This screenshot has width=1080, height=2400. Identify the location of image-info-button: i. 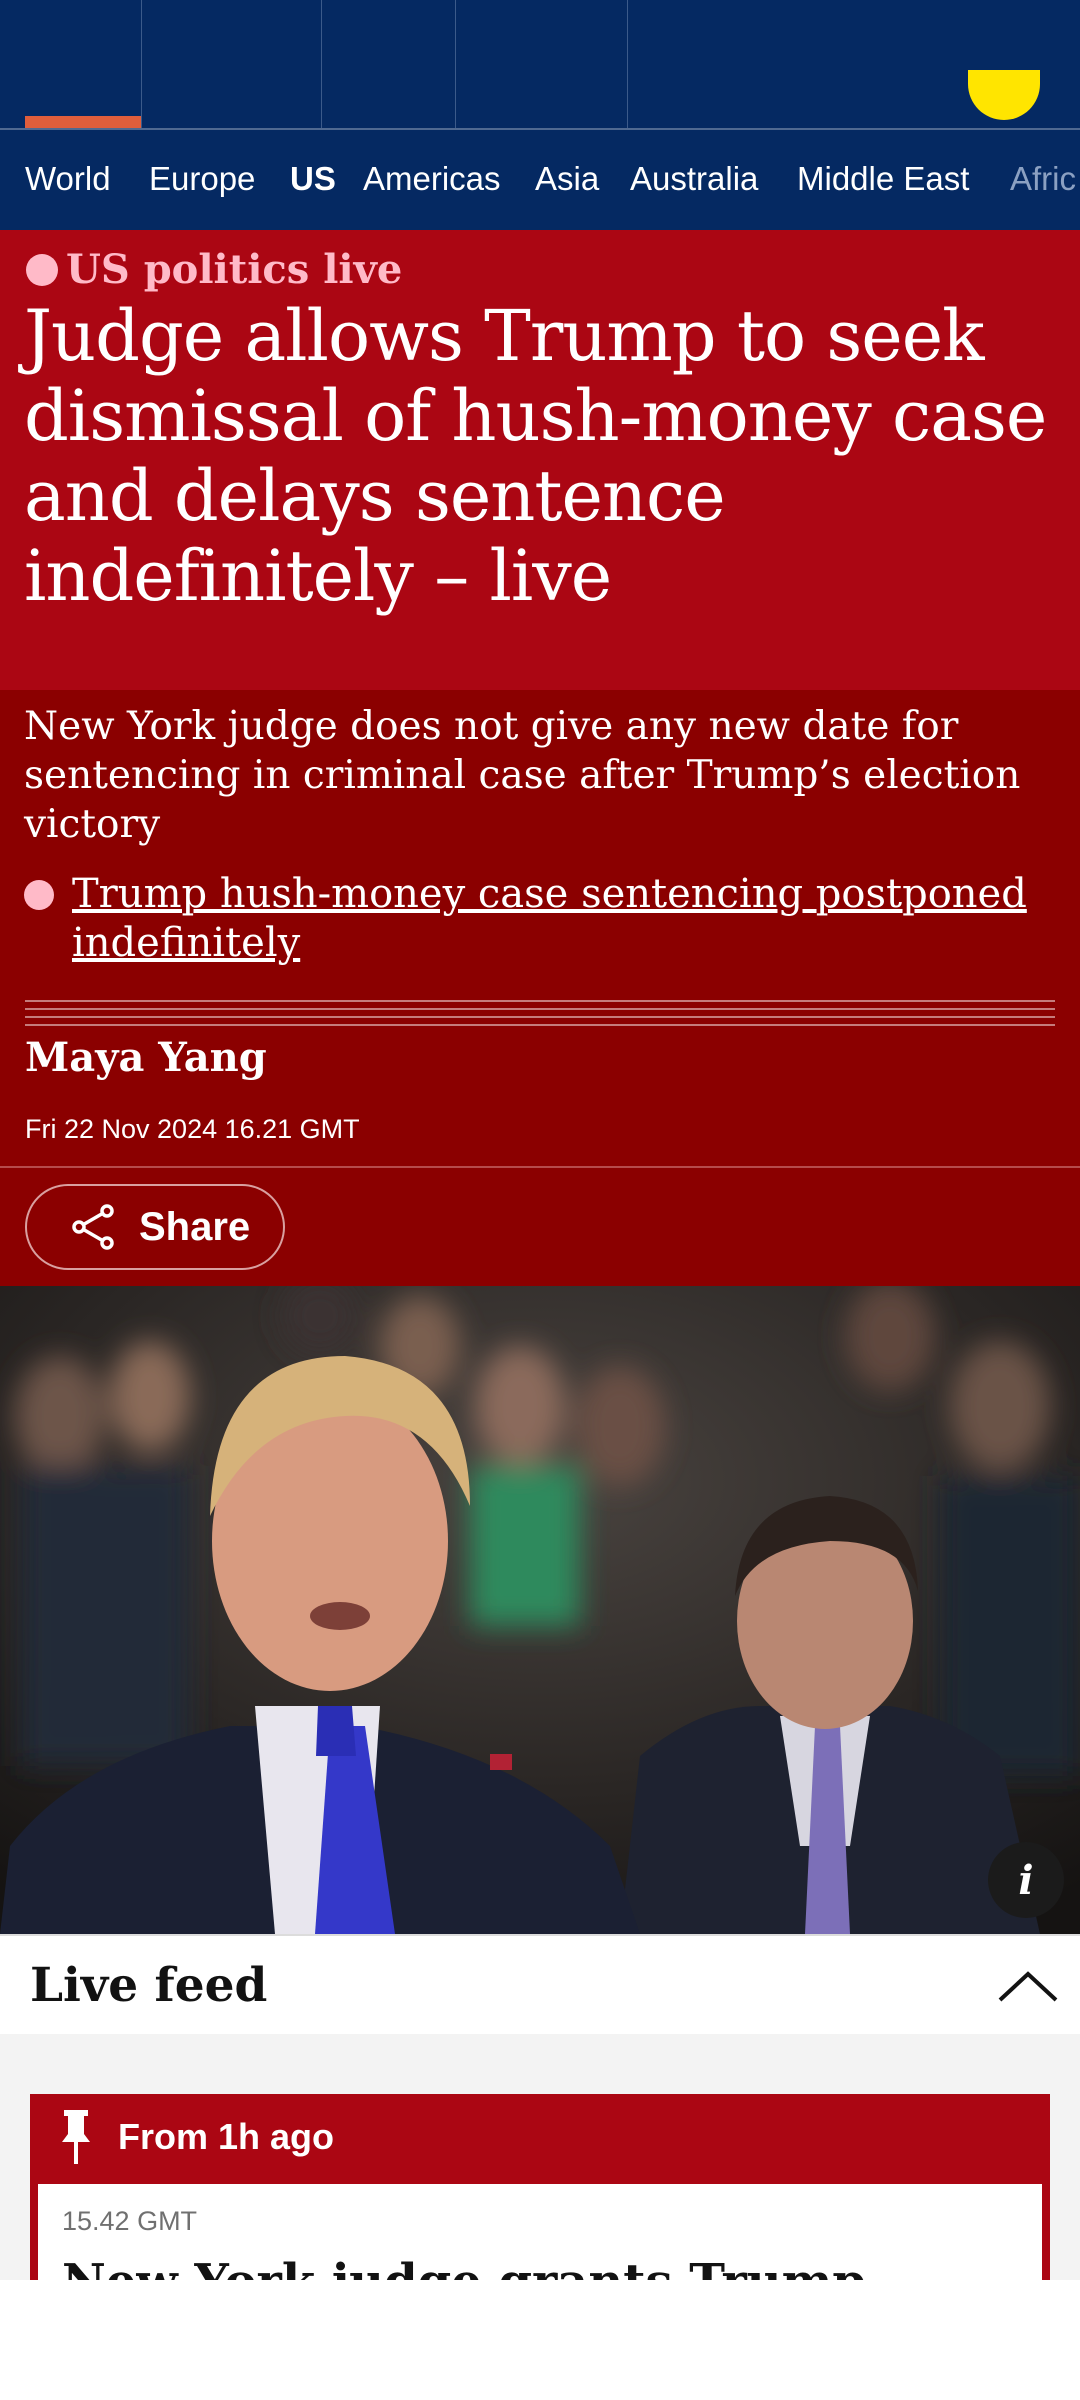
(1026, 1880).